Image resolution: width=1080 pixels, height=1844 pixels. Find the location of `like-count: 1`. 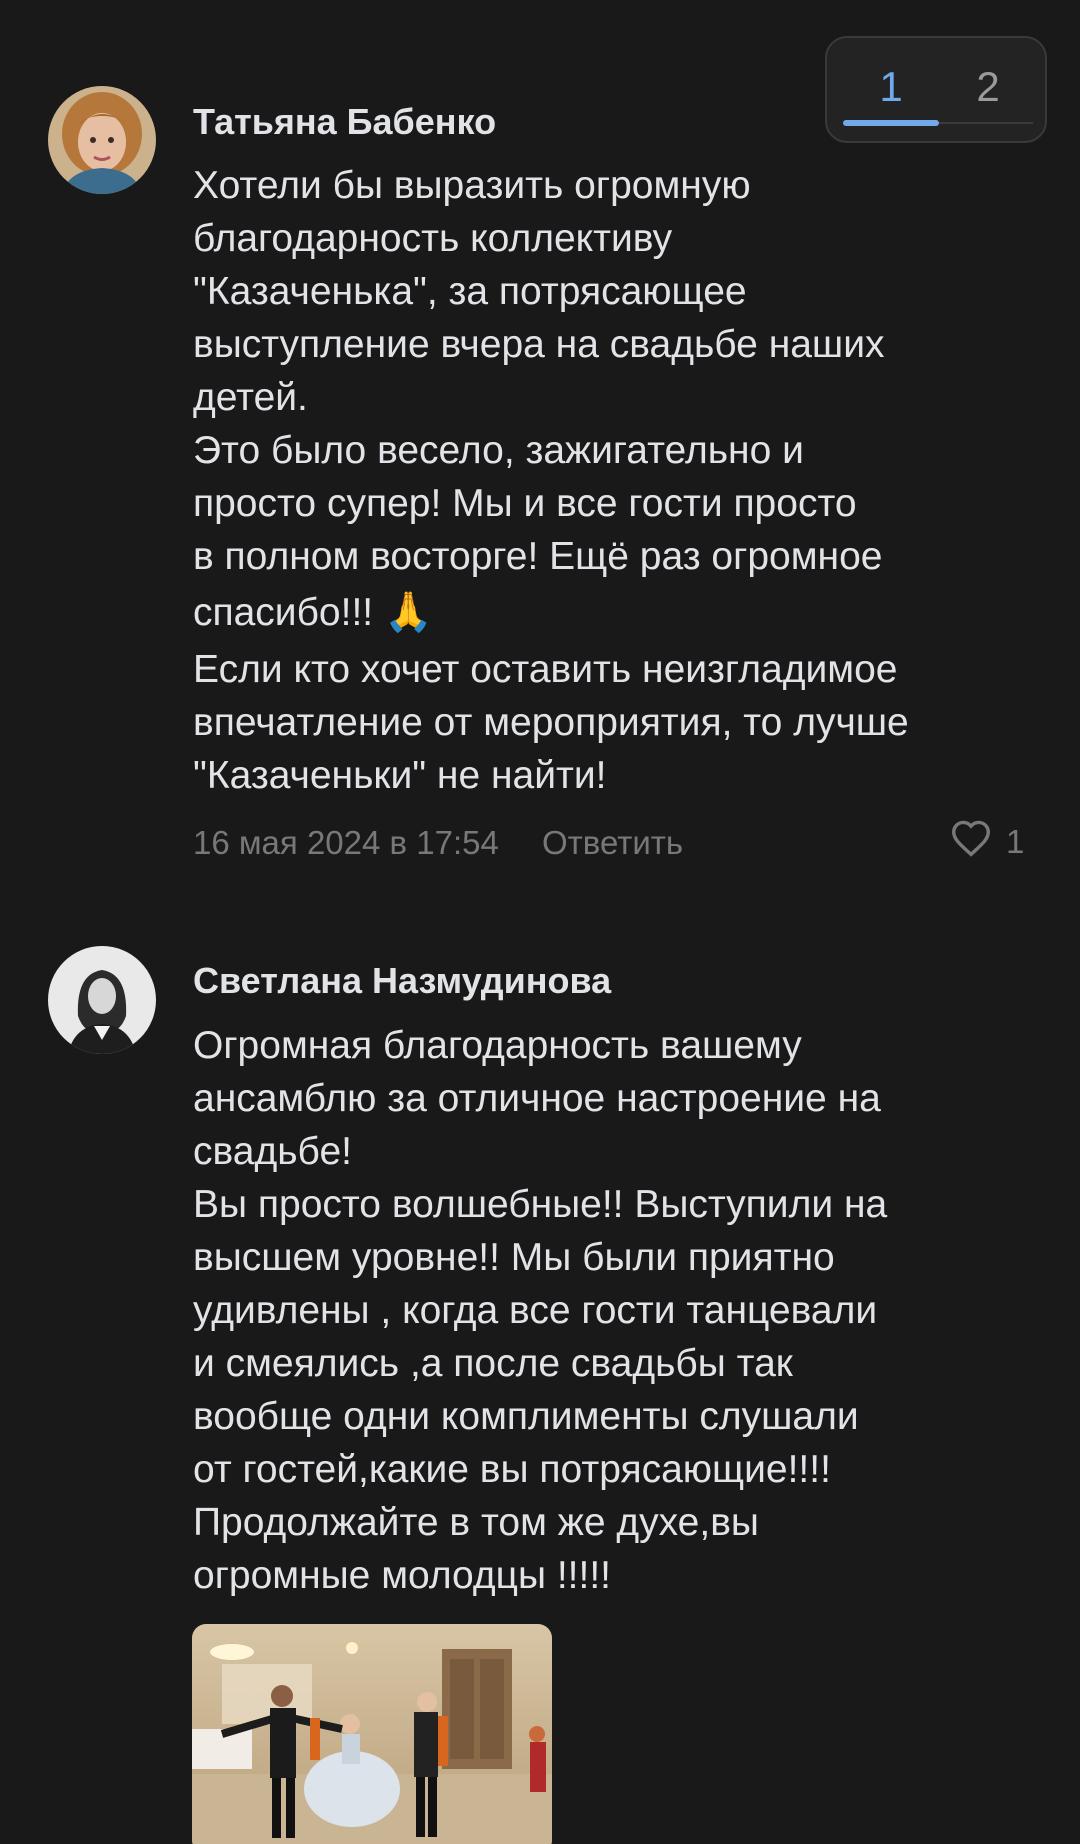

like-count: 1 is located at coordinates (1015, 841).